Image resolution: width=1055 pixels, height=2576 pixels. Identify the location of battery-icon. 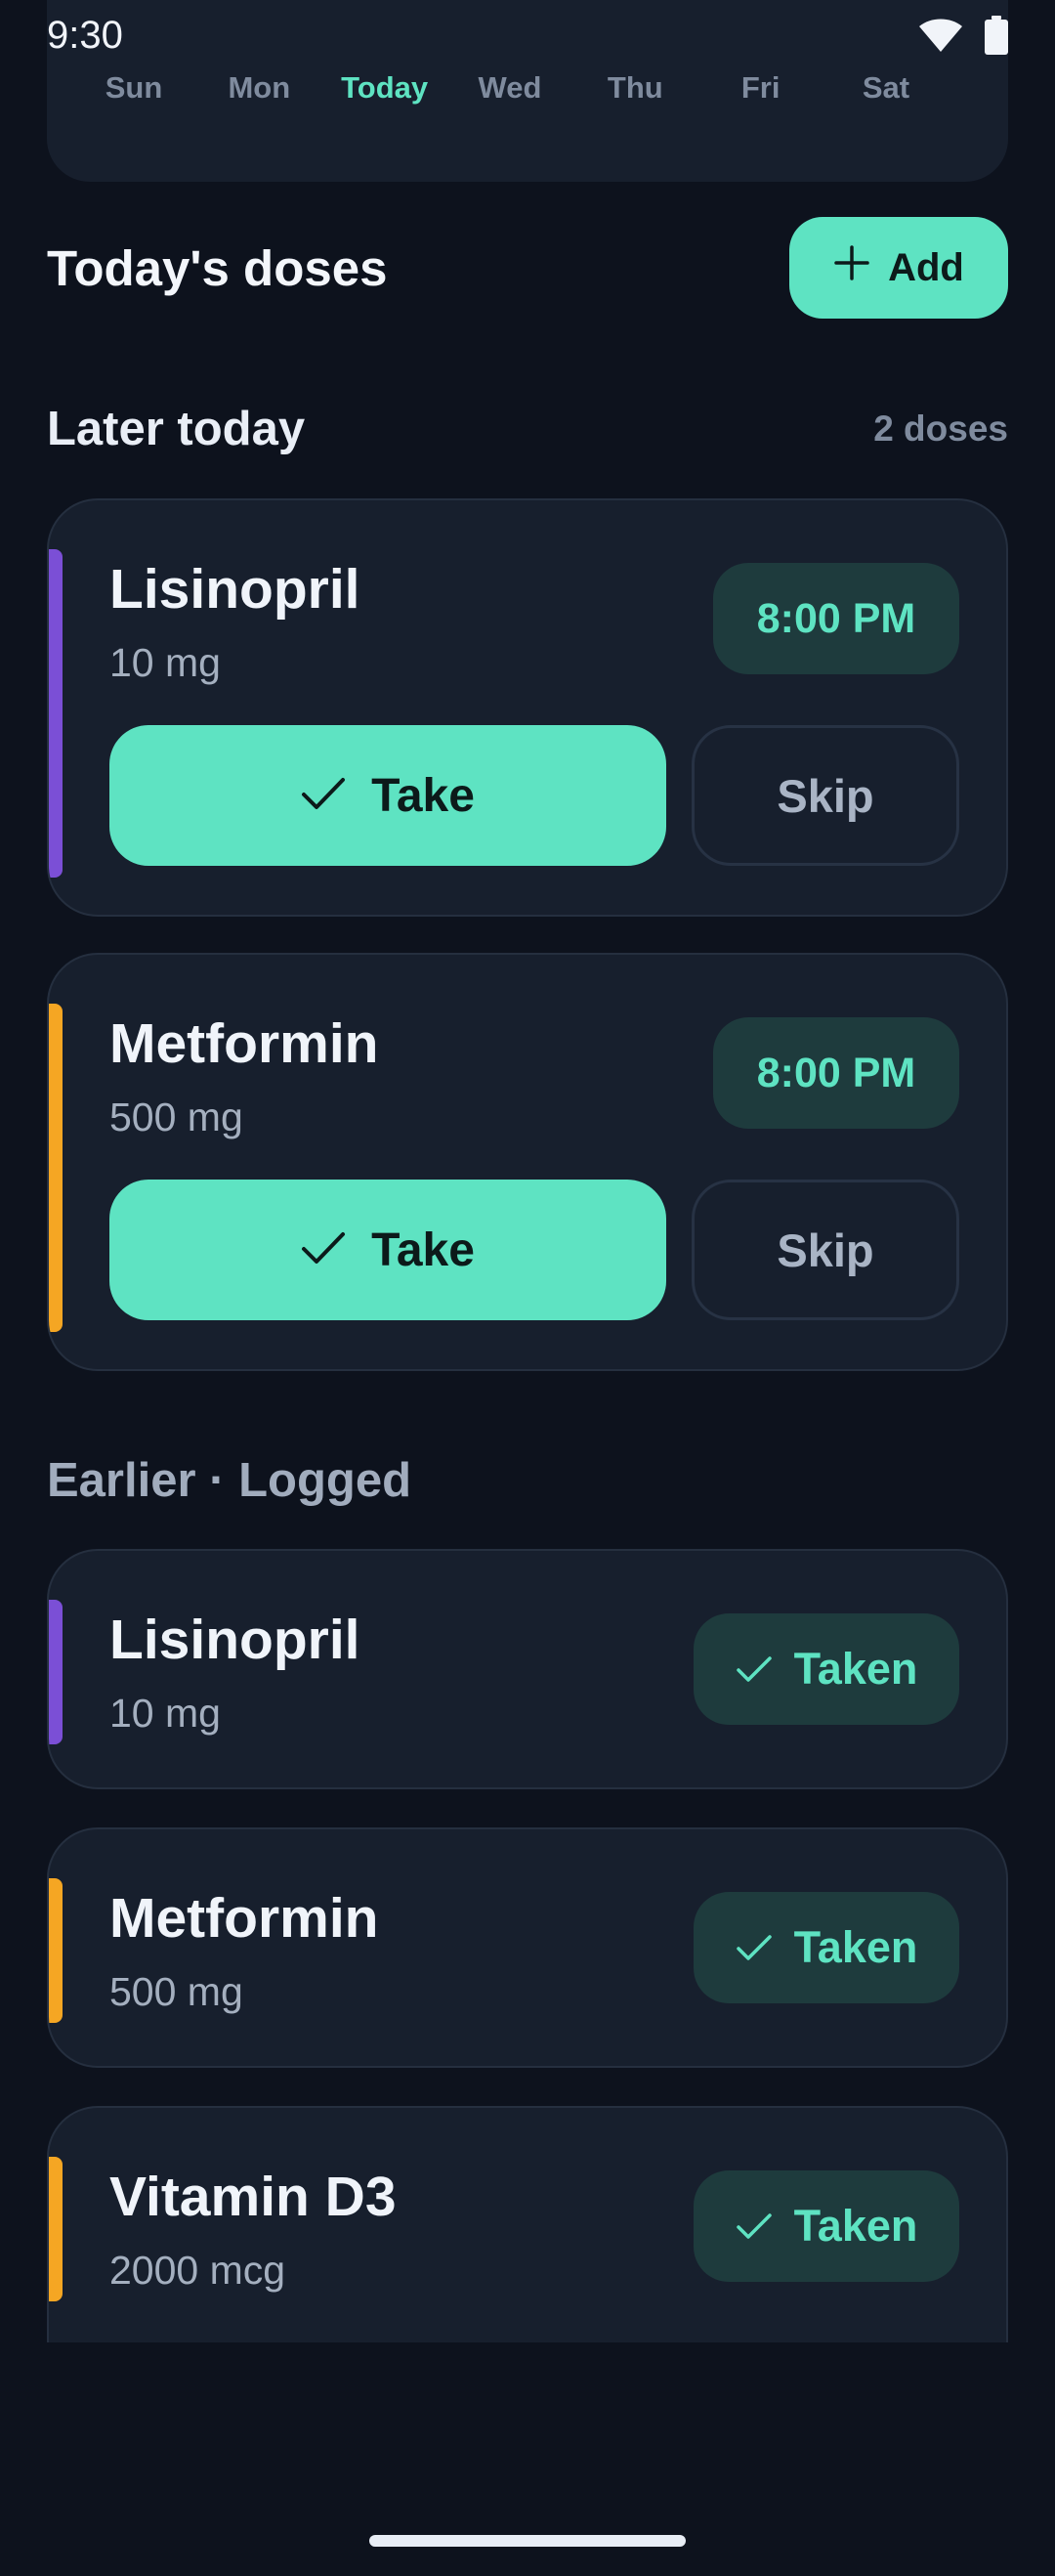
(996, 36).